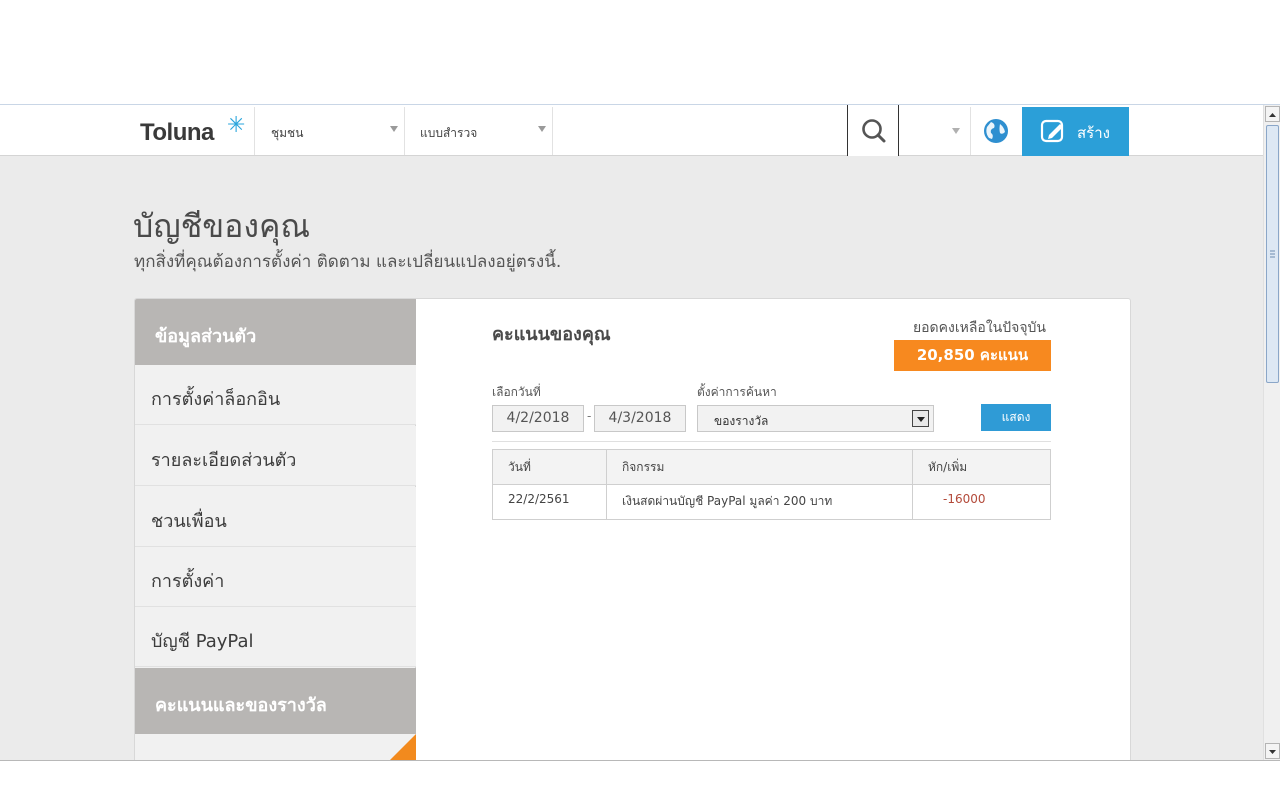  I want to click on filter-select-value: ของรางวัล, so click(741, 421).